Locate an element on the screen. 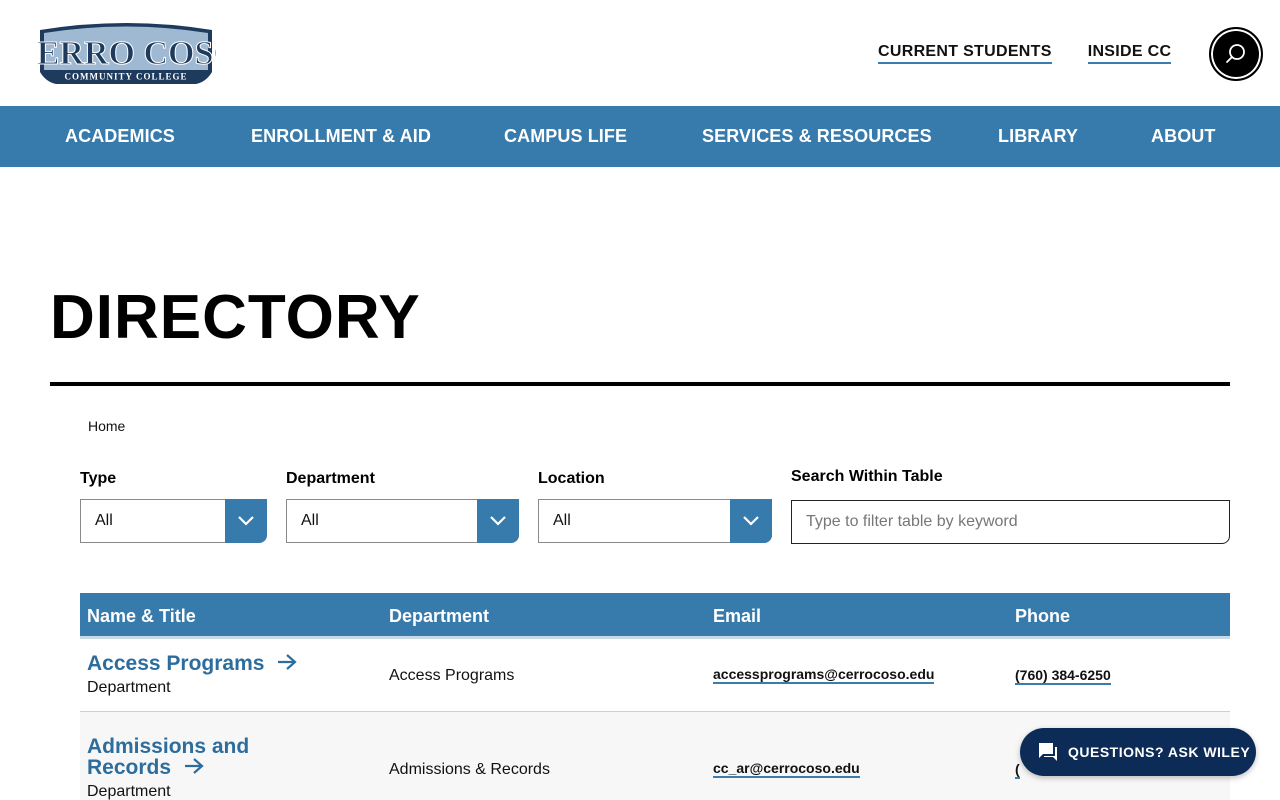  search-icon is located at coordinates (1235, 53).